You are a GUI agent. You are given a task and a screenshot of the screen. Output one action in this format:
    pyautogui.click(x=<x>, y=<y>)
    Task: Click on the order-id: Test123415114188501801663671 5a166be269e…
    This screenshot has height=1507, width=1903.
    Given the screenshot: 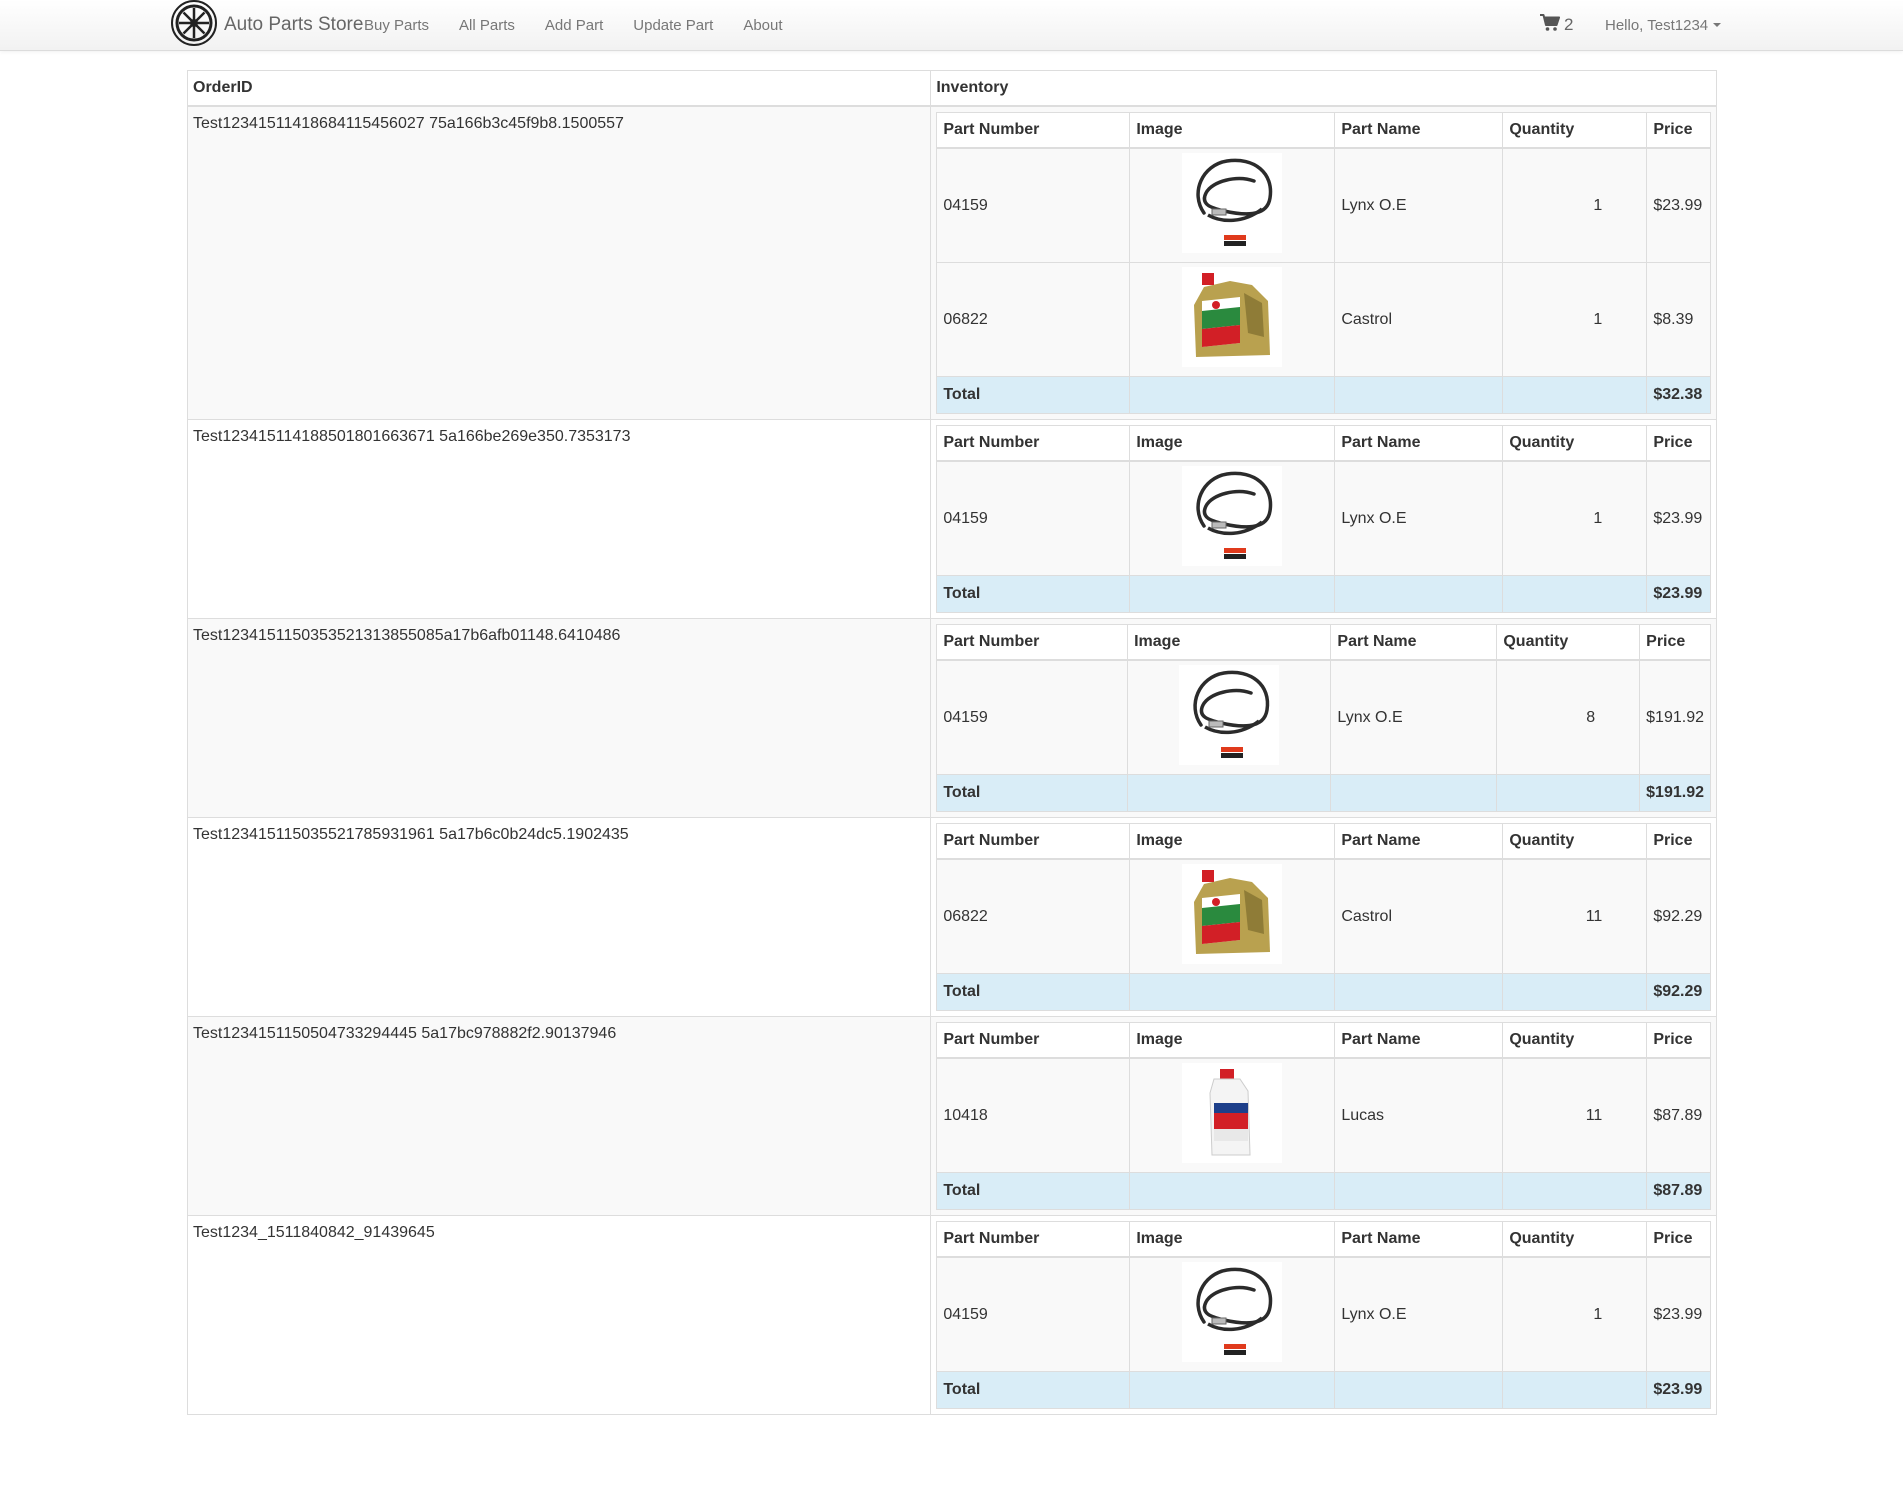 What is the action you would take?
    pyautogui.click(x=559, y=519)
    